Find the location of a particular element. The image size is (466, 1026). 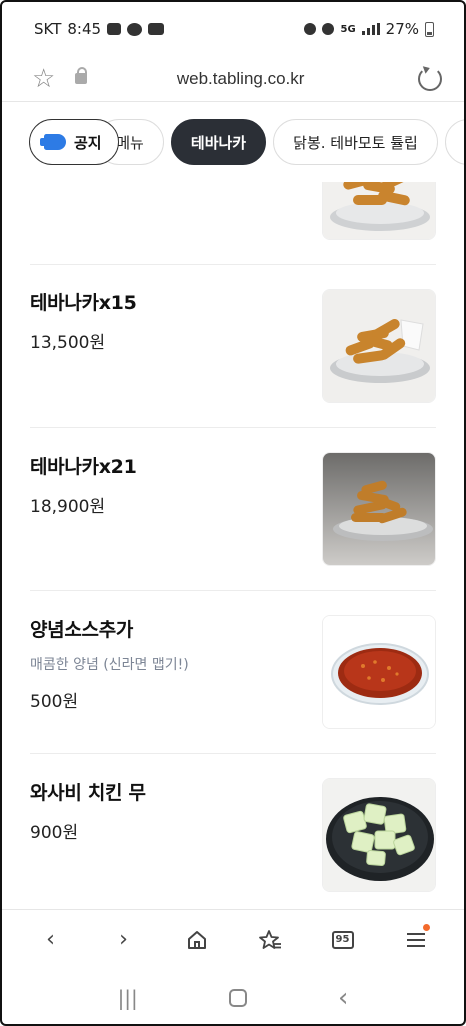

lock-status-icon is located at coordinates (310, 29).